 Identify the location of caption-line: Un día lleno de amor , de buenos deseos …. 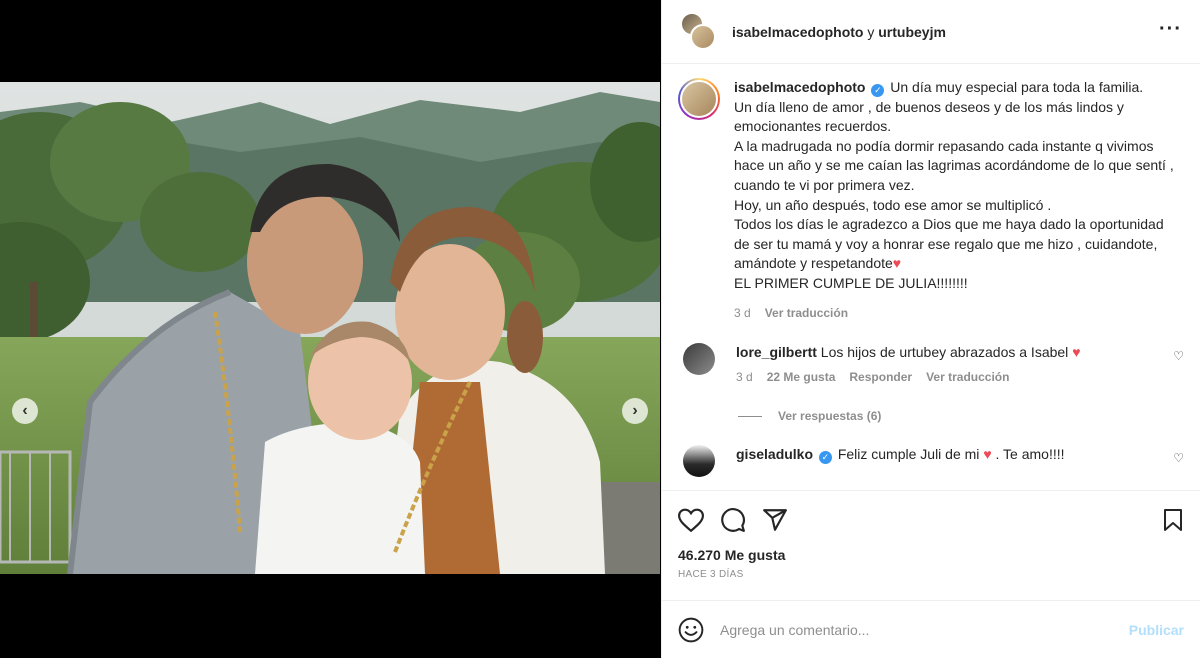
(929, 116).